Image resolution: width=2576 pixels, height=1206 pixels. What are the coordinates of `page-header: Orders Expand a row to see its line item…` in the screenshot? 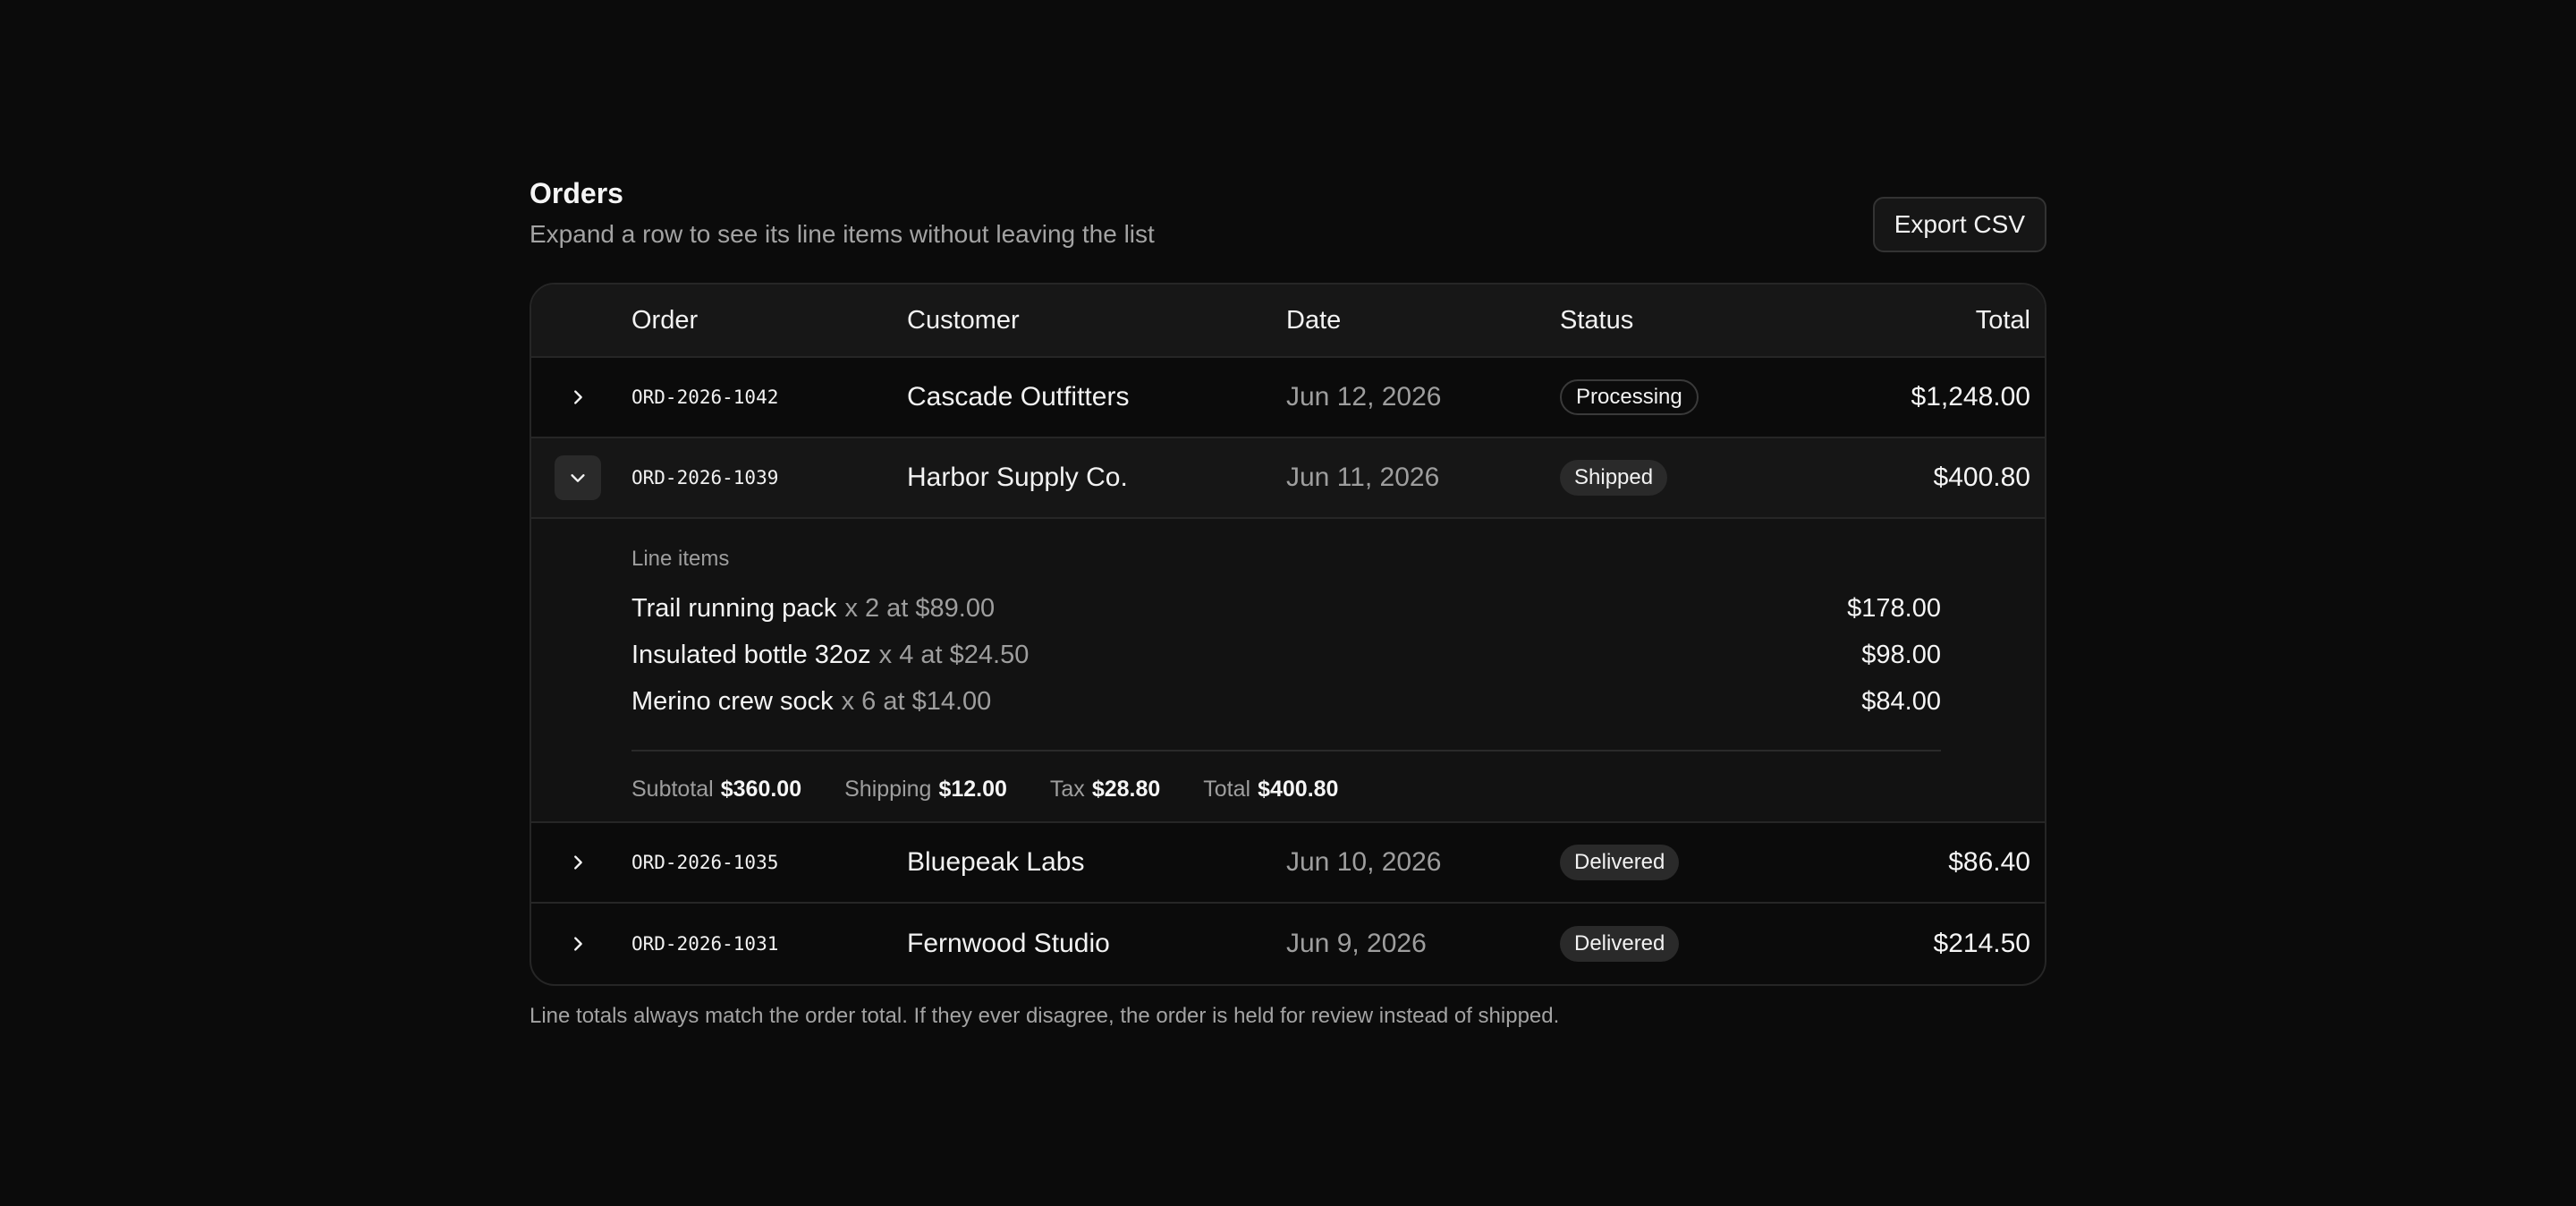 It's located at (1288, 213).